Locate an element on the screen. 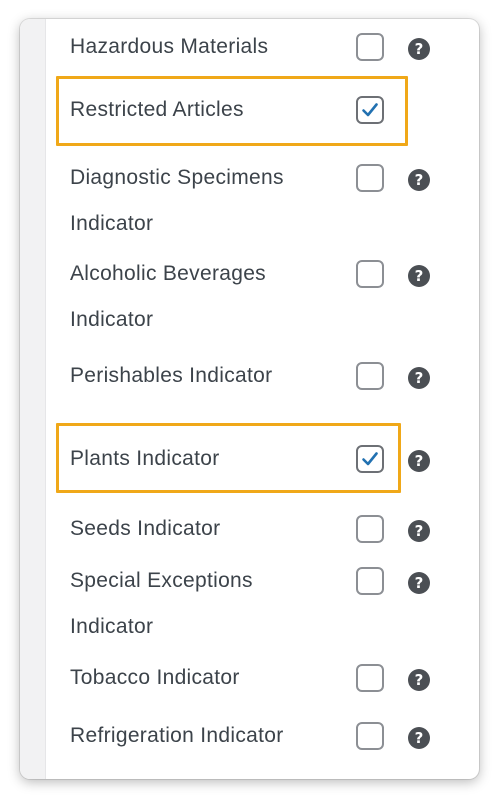  alcoholic-beverages-checkbox is located at coordinates (370, 274).